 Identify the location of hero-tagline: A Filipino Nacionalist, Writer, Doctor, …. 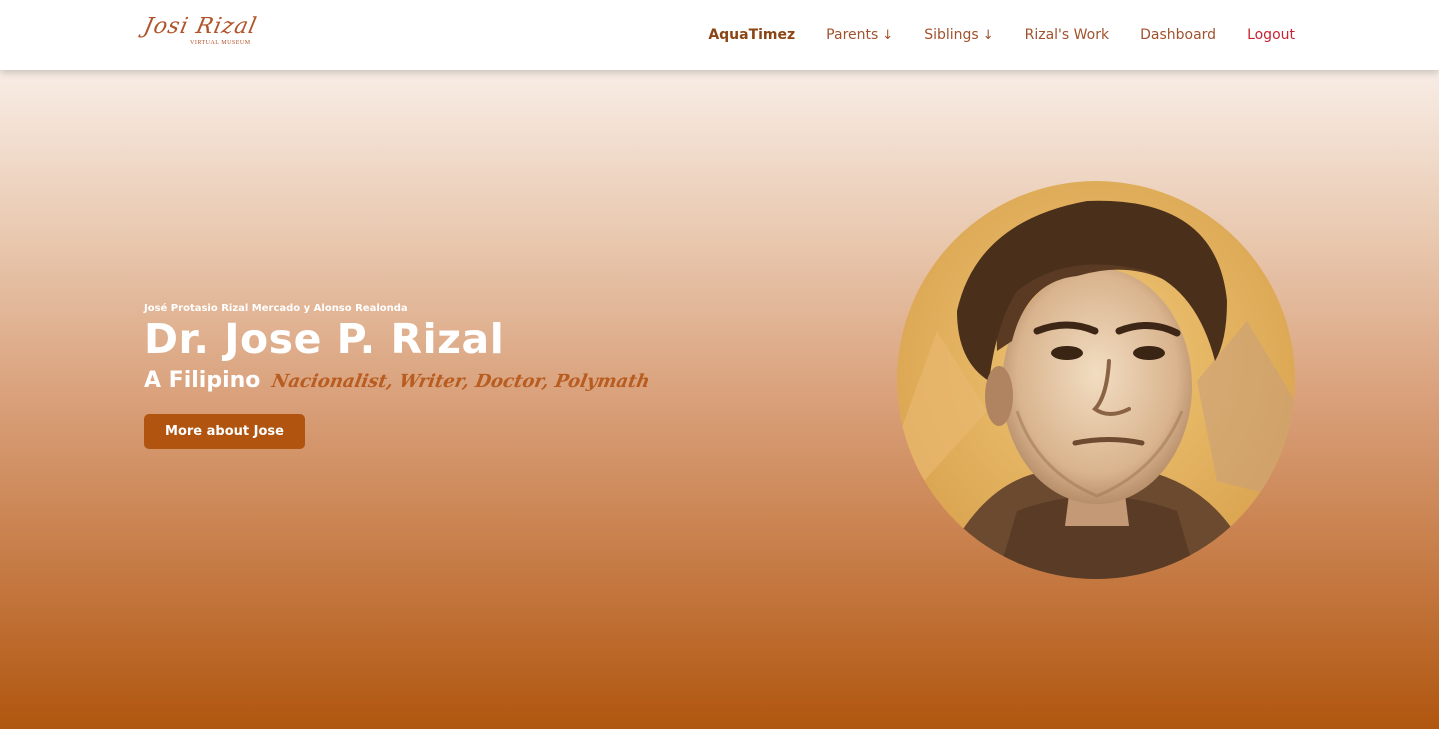
(397, 380).